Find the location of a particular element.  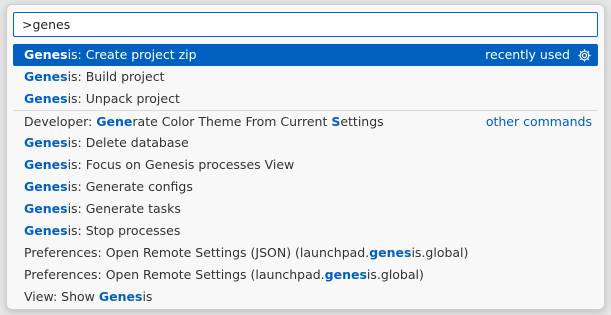

command-label: Genesis: Delete database is located at coordinates (106, 142).